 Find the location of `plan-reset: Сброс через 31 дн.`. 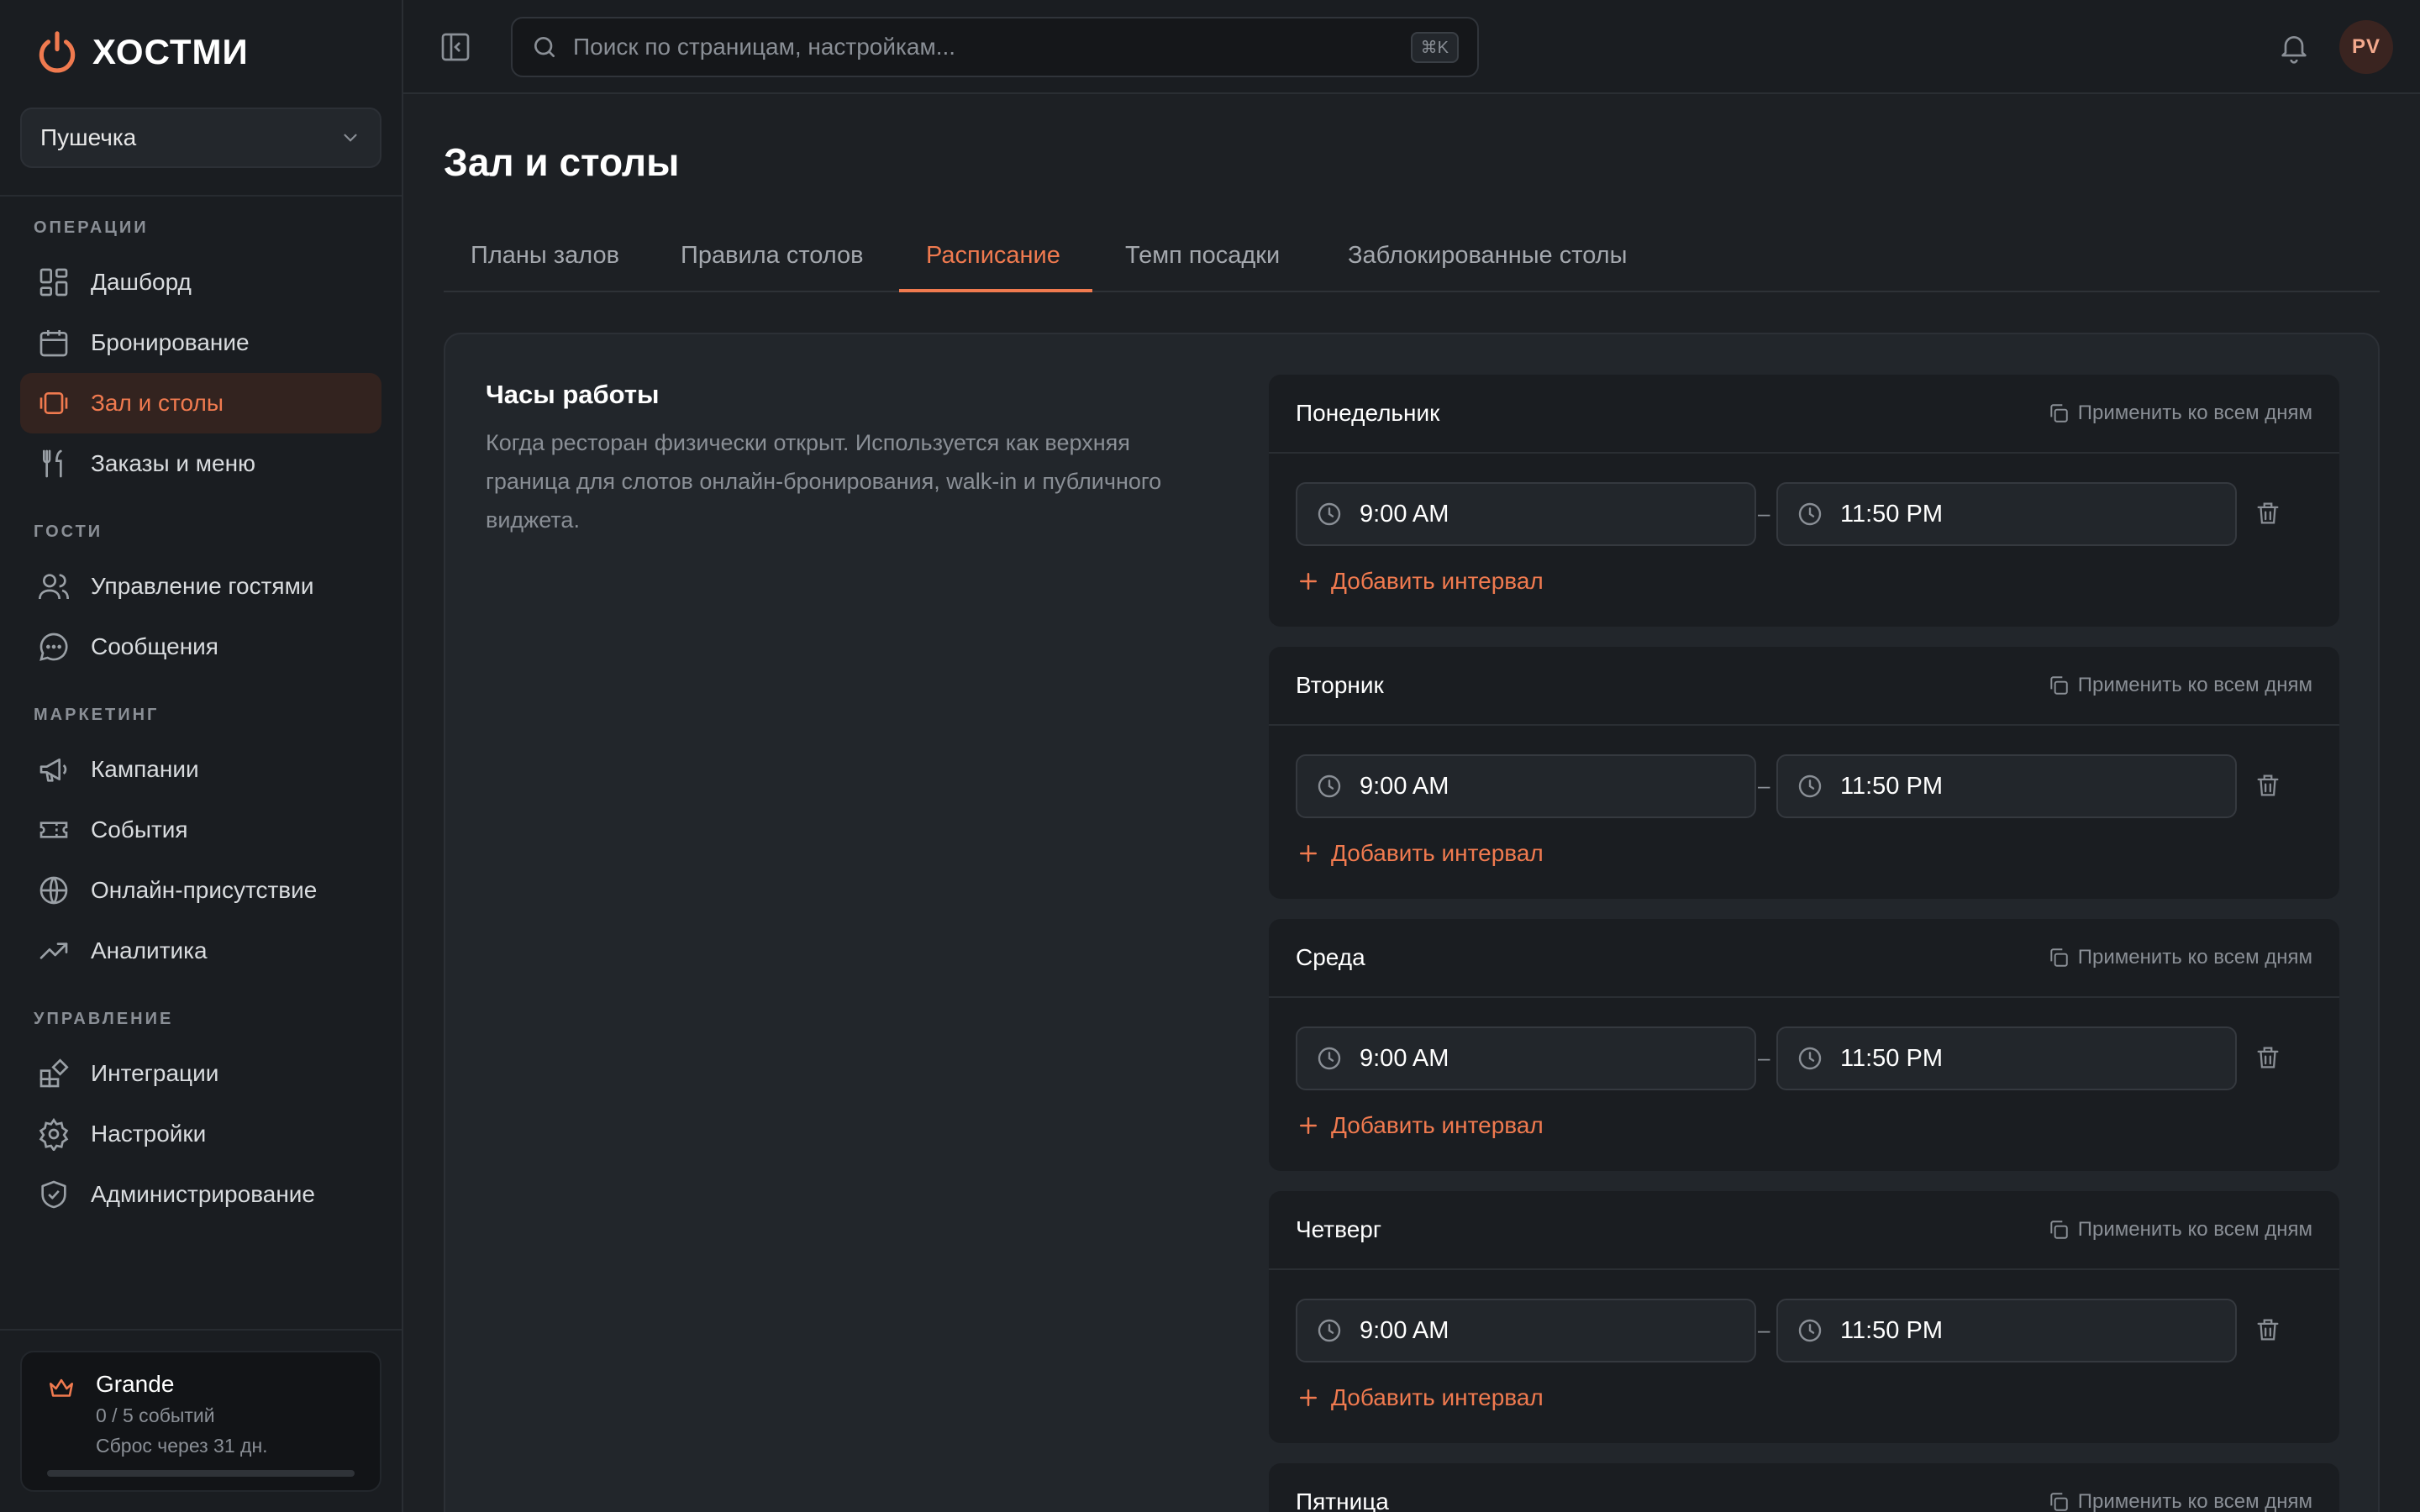

plan-reset: Сброс через 31 дн. is located at coordinates (182, 1446).